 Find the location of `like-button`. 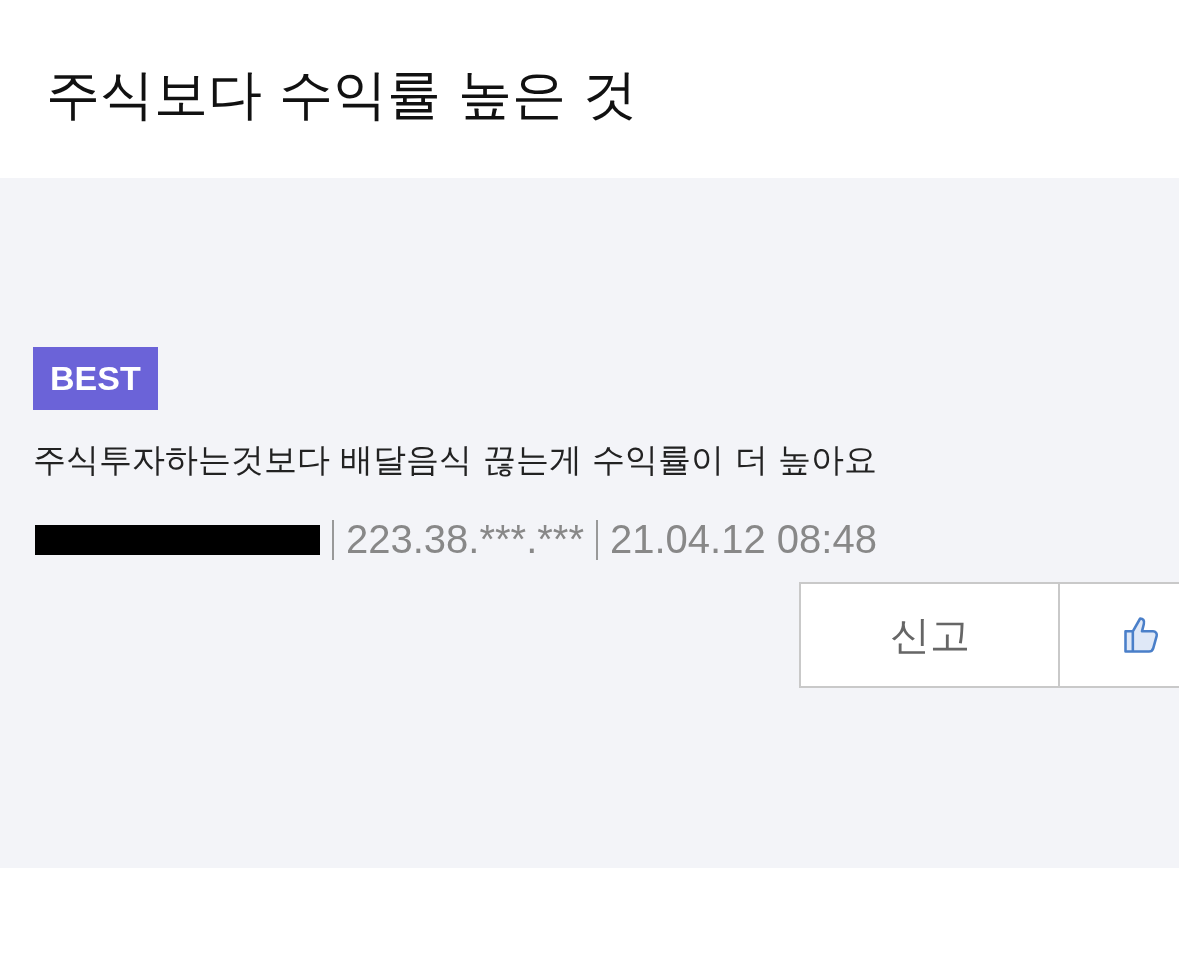

like-button is located at coordinates (1119, 635).